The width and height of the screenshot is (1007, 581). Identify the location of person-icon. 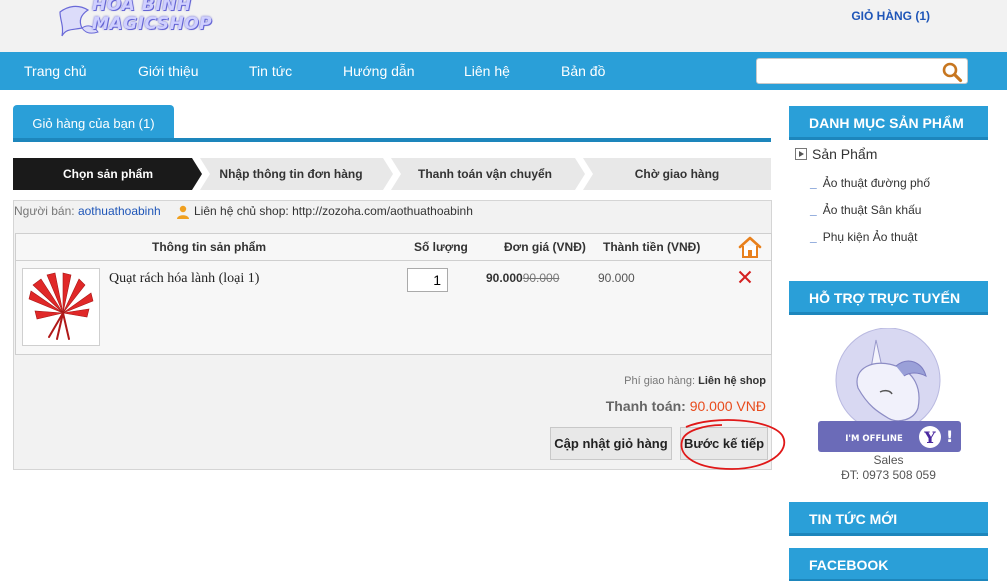
(183, 212).